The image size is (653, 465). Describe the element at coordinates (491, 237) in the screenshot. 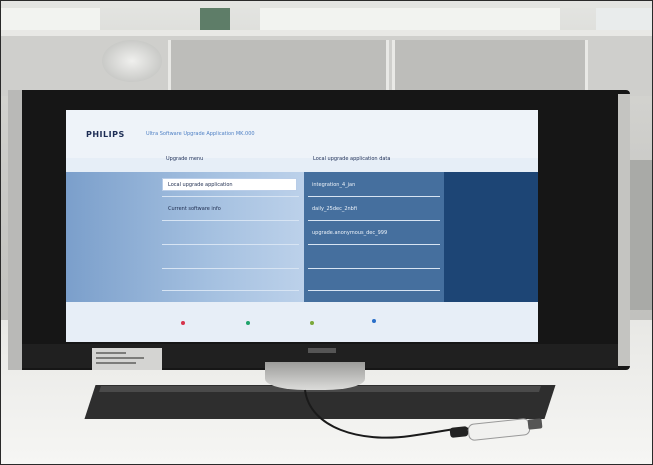

I see `right-panel` at that location.